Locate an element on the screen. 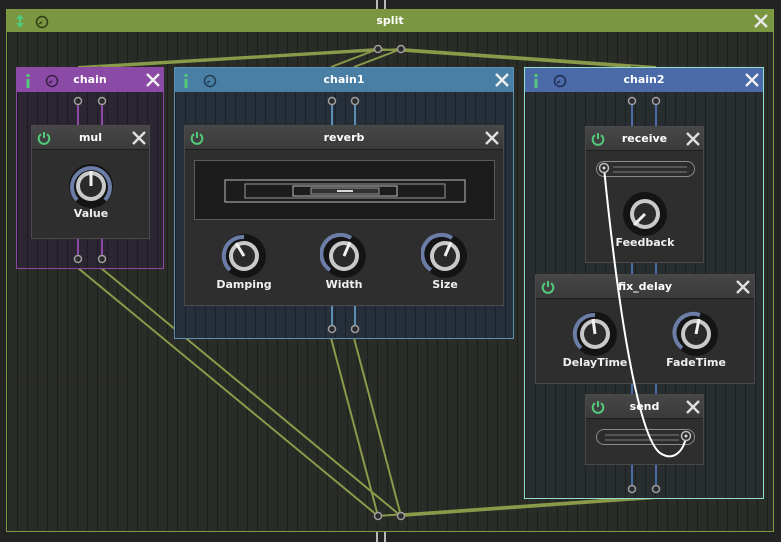 This screenshot has height=542, width=781. reverb-header: reverb is located at coordinates (344, 138).